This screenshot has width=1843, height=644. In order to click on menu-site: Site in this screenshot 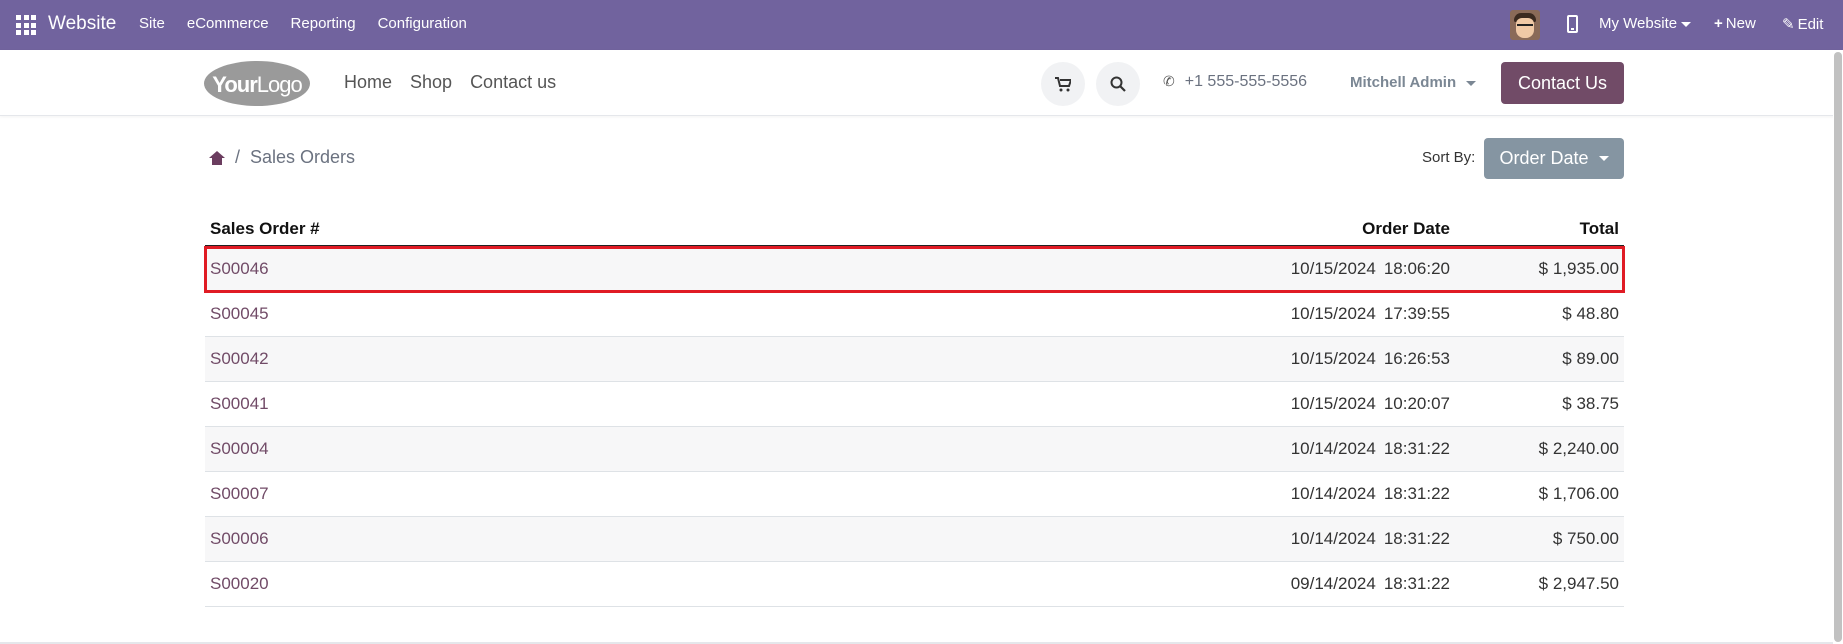, I will do `click(152, 23)`.